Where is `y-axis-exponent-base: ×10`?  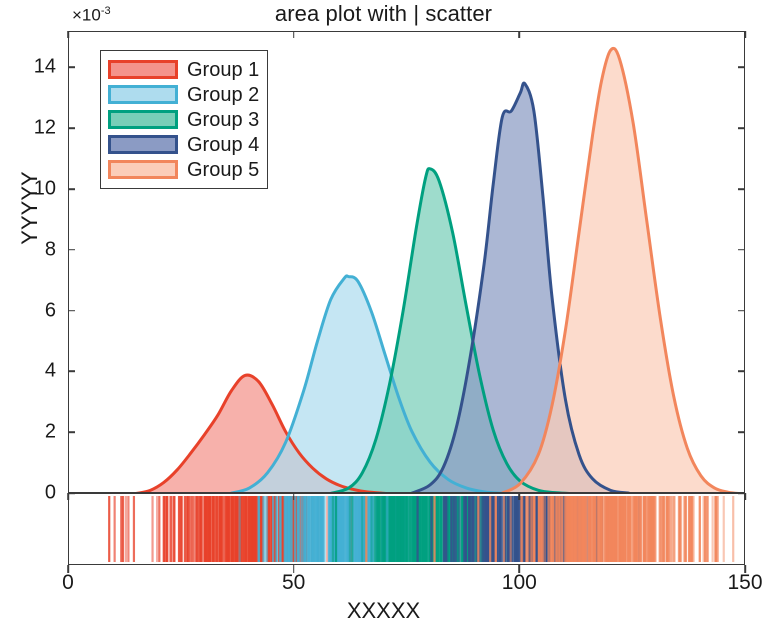
y-axis-exponent-base: ×10 is located at coordinates (86, 15).